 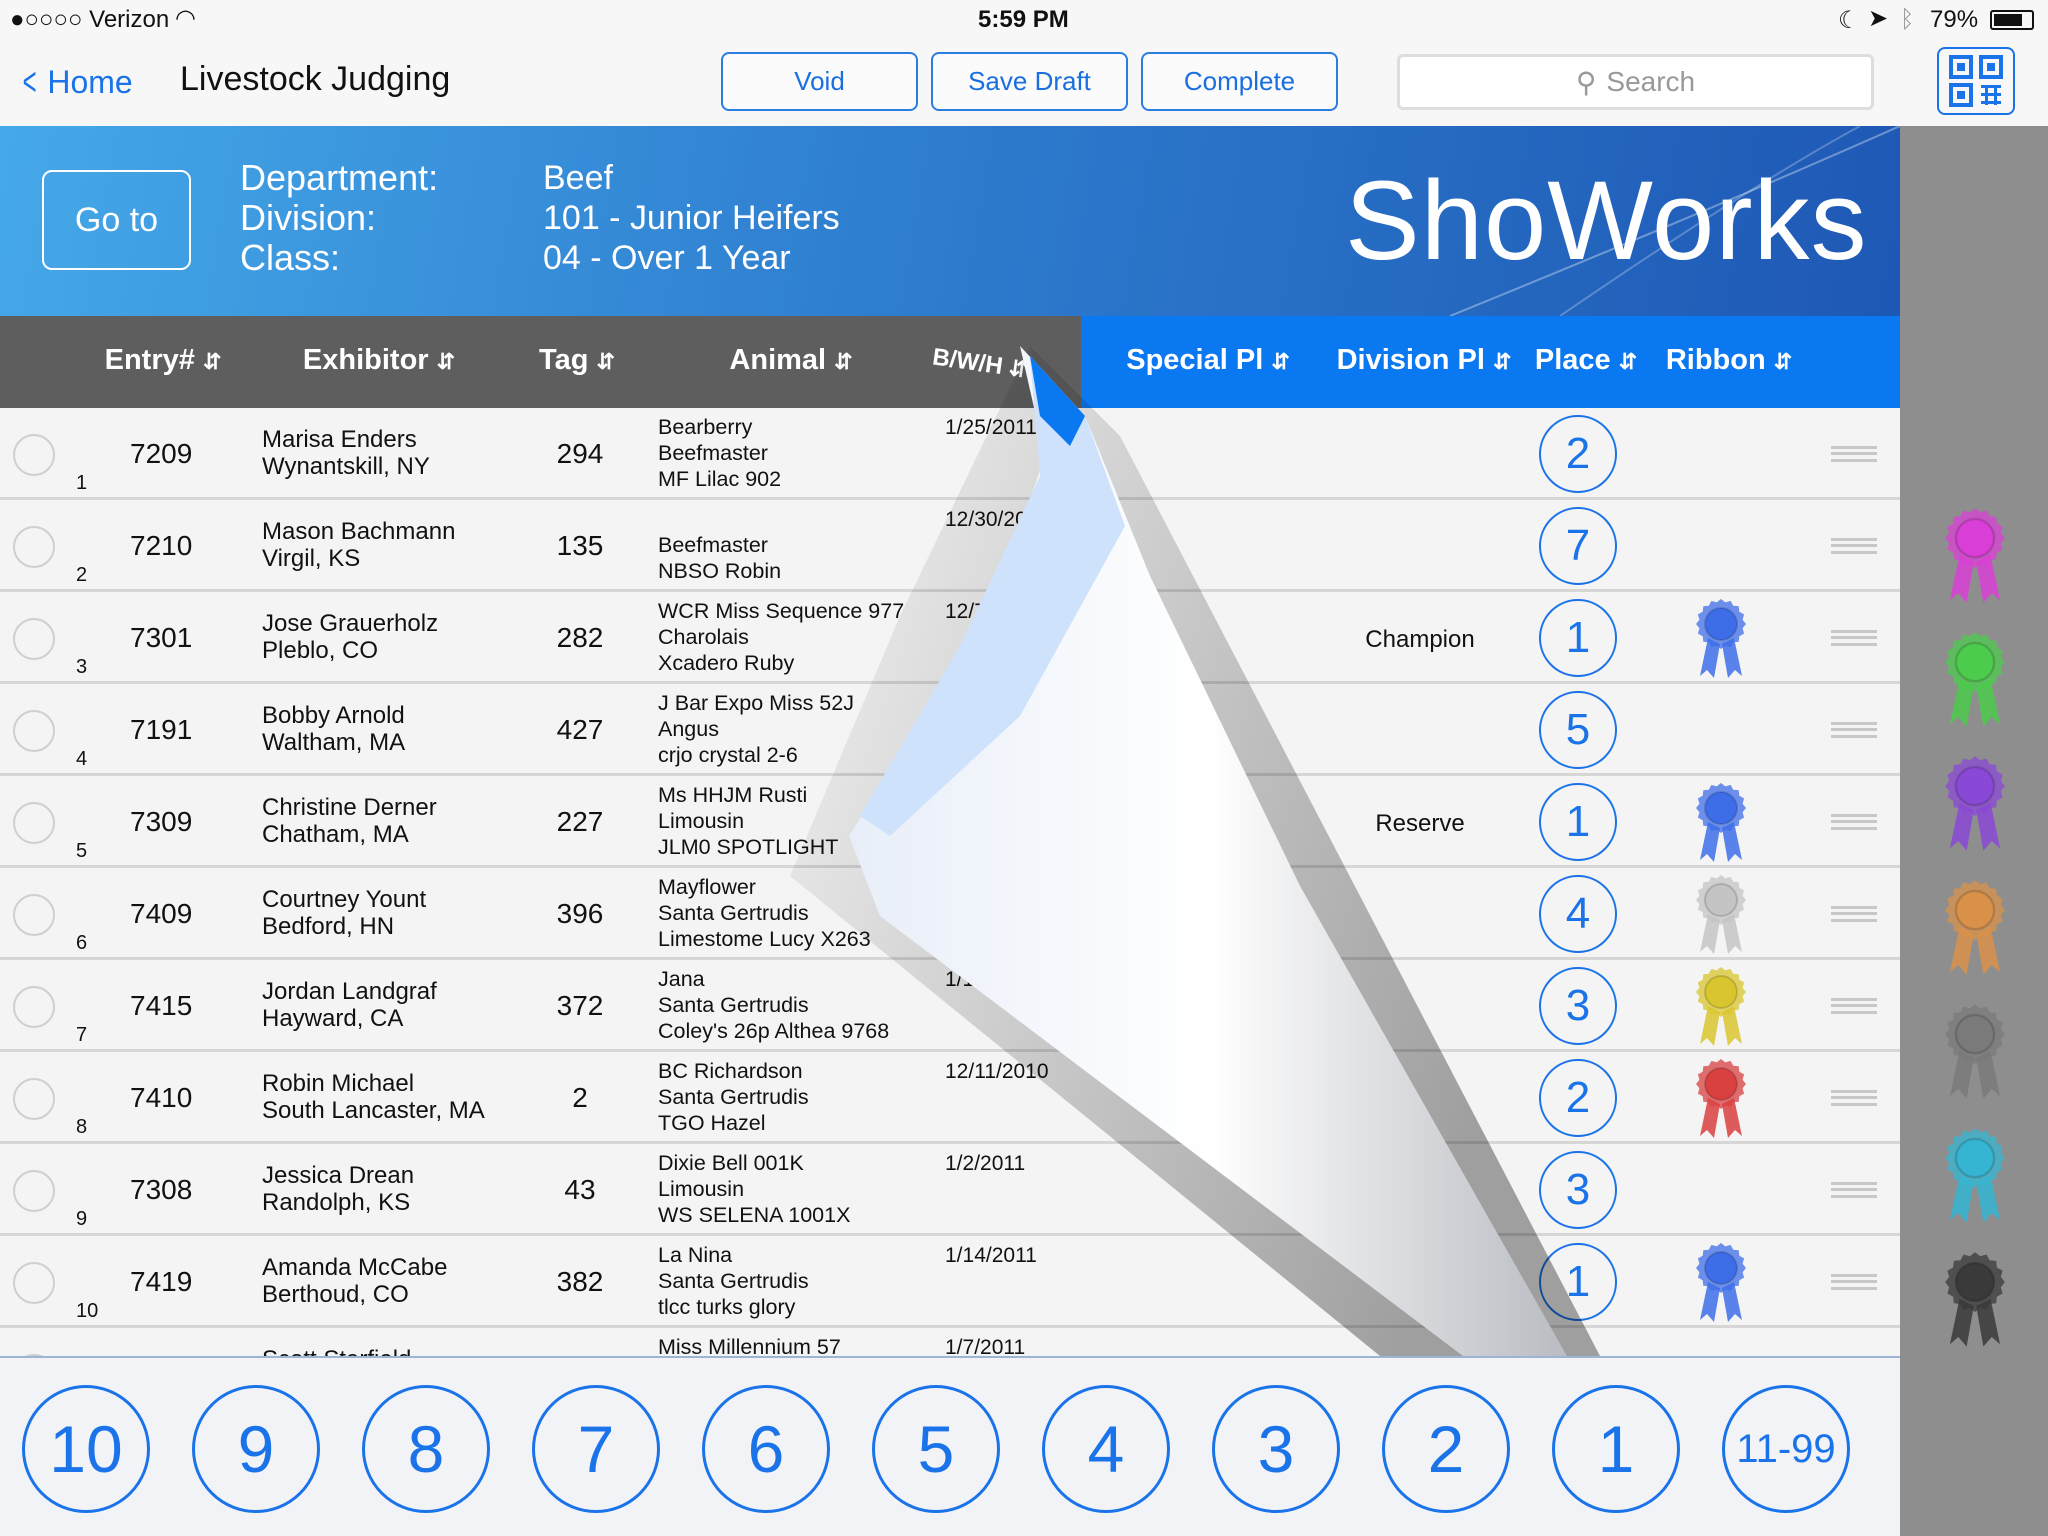 What do you see at coordinates (328, 926) in the screenshot?
I see `exhibitor-location: Bedford, HN` at bounding box center [328, 926].